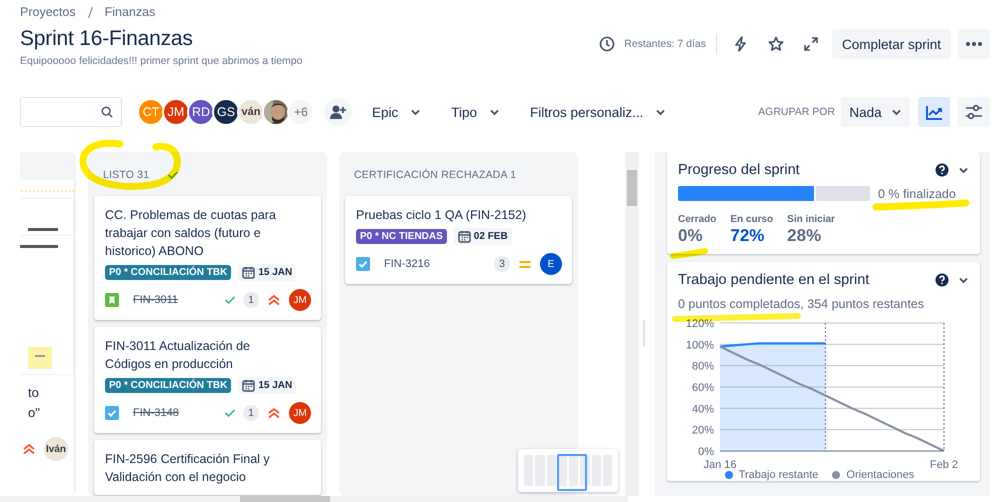 This screenshot has height=502, width=999. What do you see at coordinates (176, 112) in the screenshot?
I see `user-avatar: JM` at bounding box center [176, 112].